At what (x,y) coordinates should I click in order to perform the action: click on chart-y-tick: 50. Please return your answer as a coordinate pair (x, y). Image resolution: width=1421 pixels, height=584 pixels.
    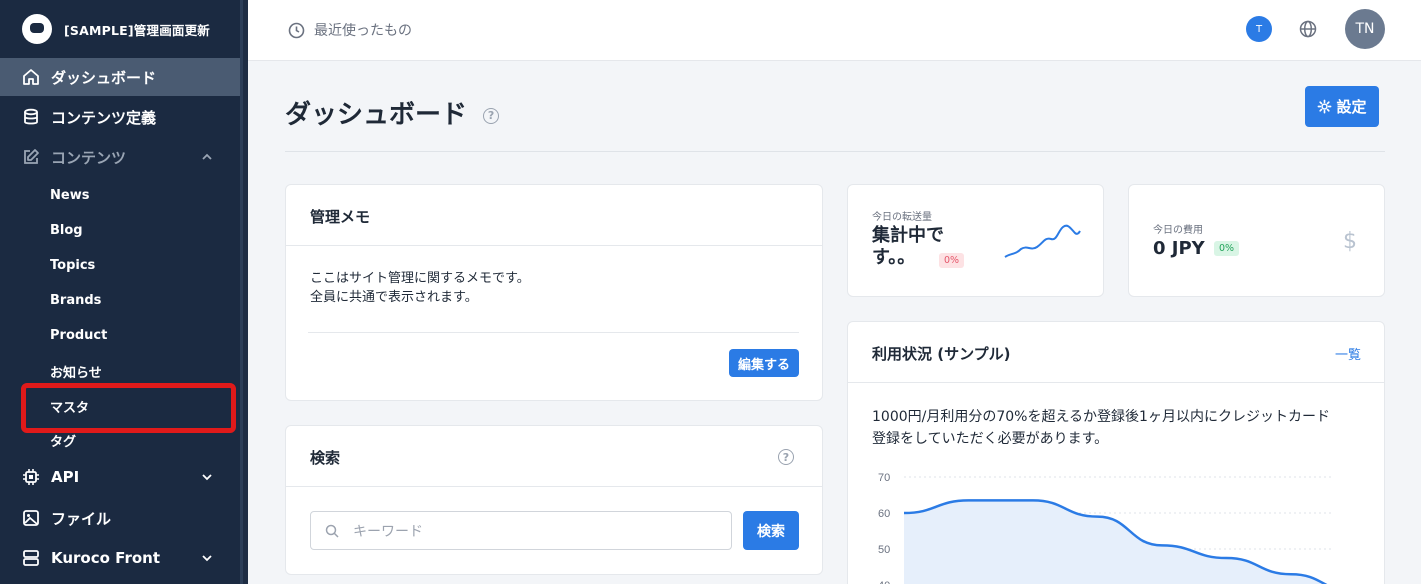
    Looking at the image, I should click on (884, 550).